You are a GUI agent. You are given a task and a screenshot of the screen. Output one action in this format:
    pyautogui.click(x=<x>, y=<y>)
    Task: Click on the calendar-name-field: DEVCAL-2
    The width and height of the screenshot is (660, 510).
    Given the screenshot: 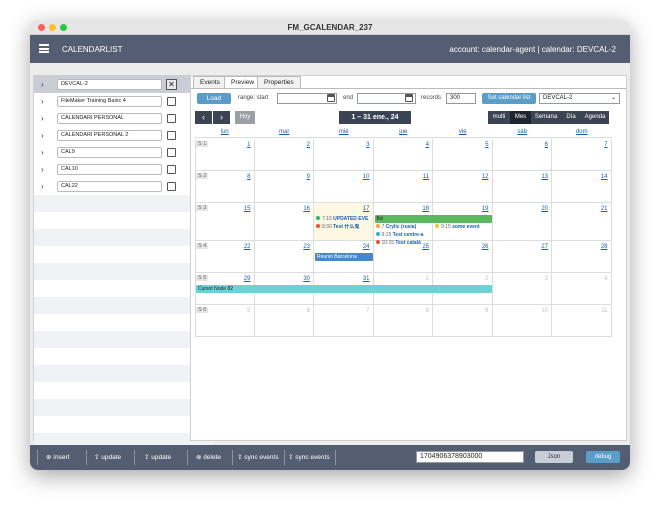 What is the action you would take?
    pyautogui.click(x=109, y=84)
    